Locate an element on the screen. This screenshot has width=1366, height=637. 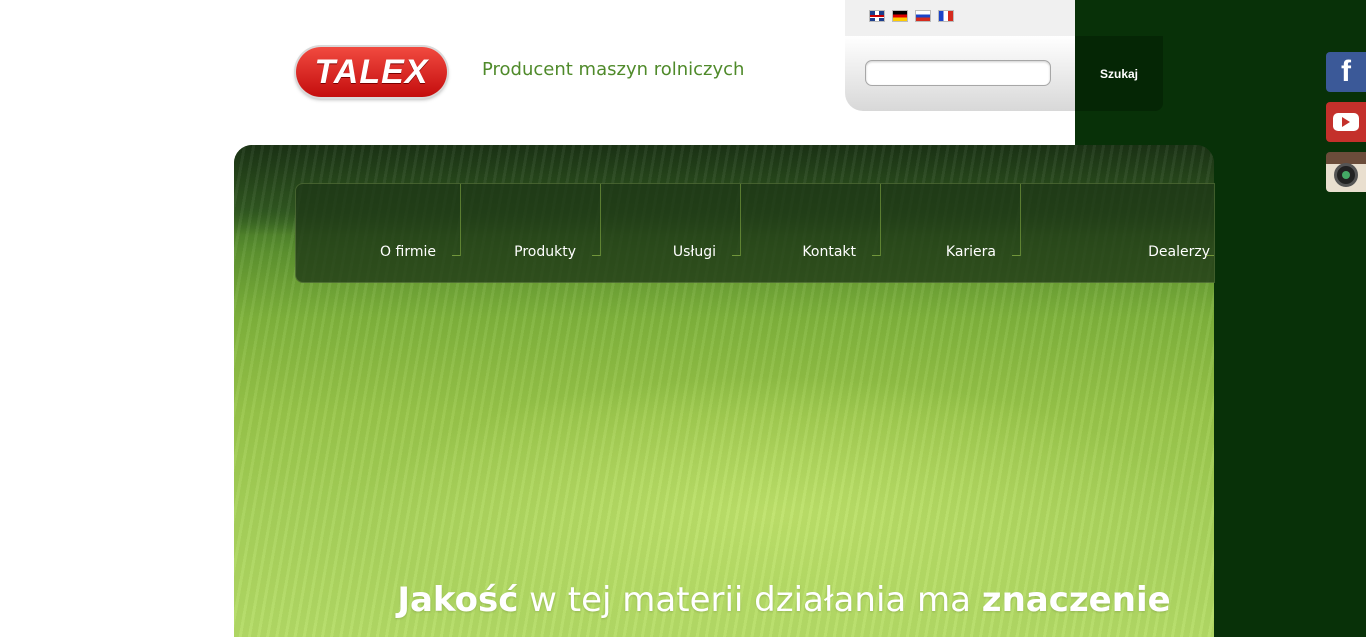
nav-item-dealerzy: Dealerzy is located at coordinates (1117, 222).